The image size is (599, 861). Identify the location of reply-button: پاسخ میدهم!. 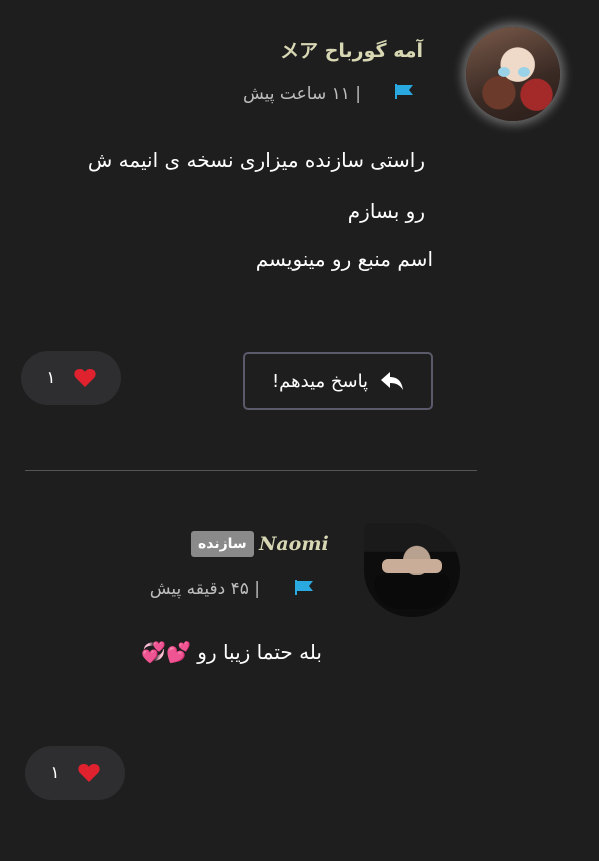
(338, 381).